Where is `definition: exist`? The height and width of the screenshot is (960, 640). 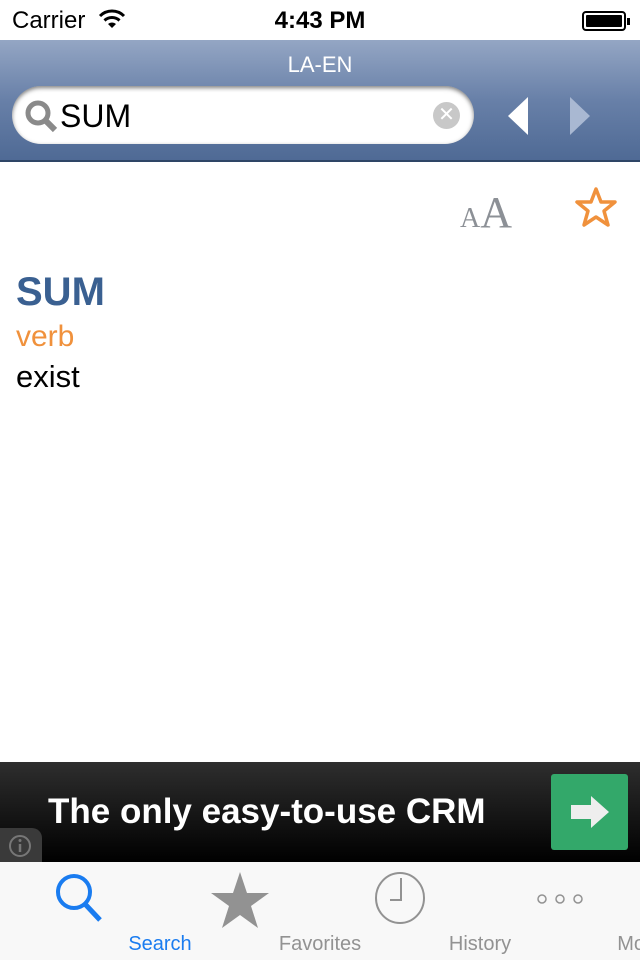
definition: exist is located at coordinates (48, 376).